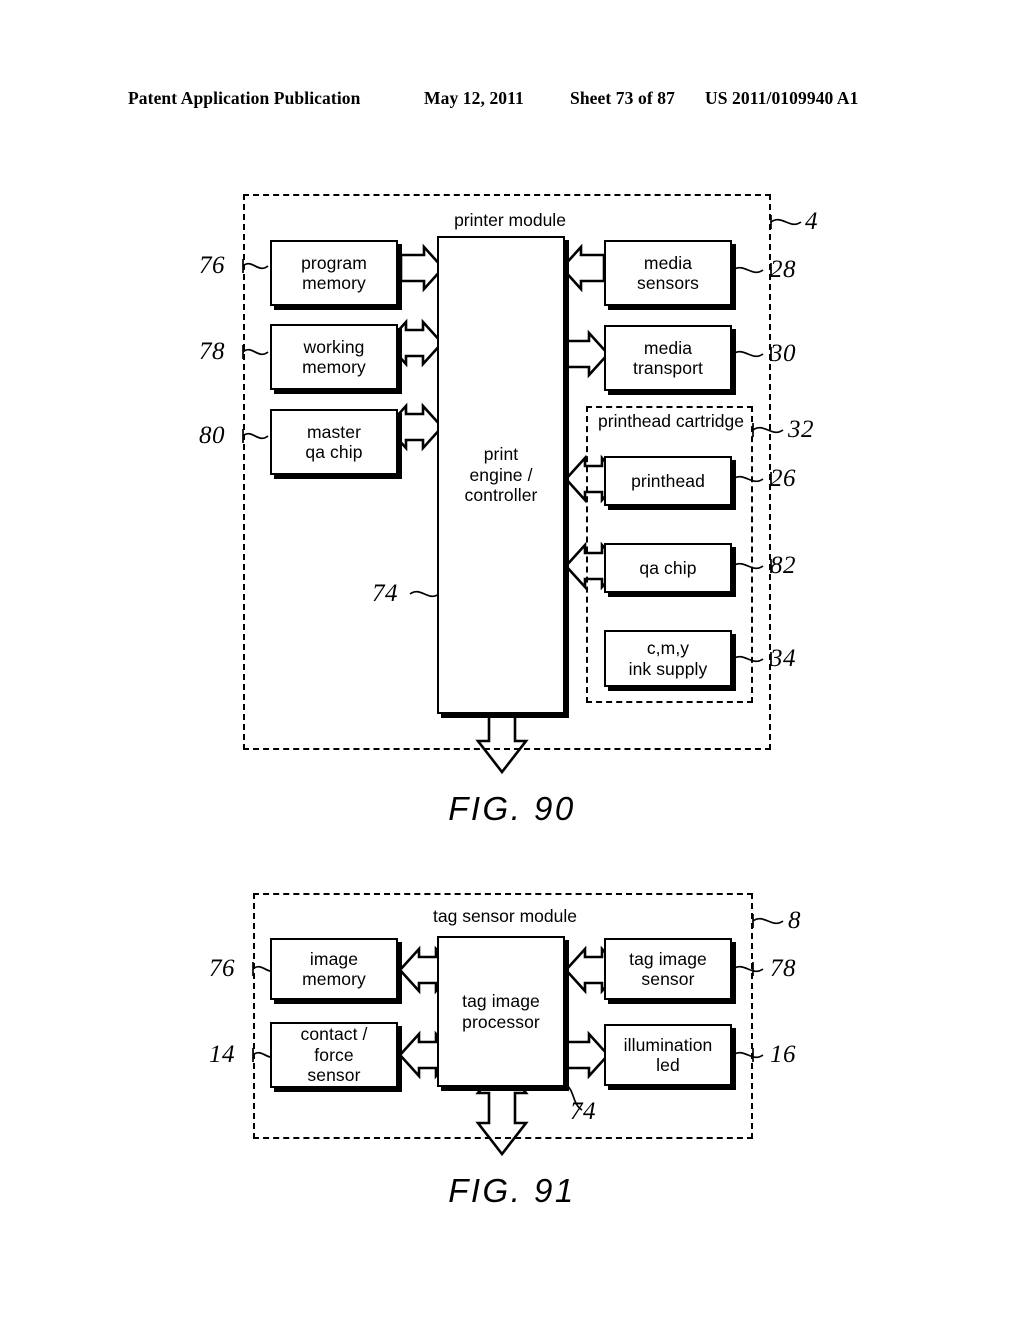  I want to click on printer-module-label: printer module, so click(510, 220).